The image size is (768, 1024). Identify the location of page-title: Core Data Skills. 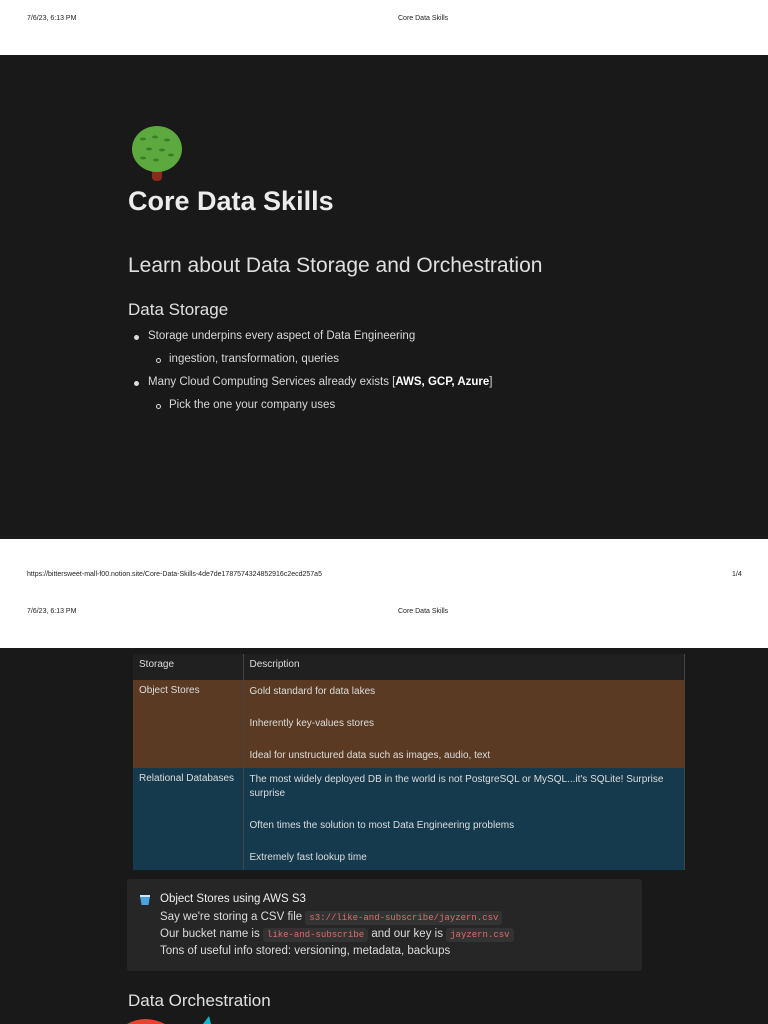
(231, 201).